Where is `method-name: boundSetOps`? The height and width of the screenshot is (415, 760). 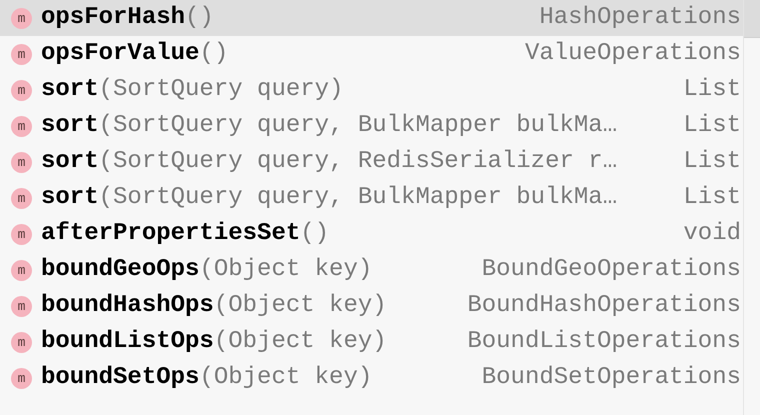 method-name: boundSetOps is located at coordinates (120, 378).